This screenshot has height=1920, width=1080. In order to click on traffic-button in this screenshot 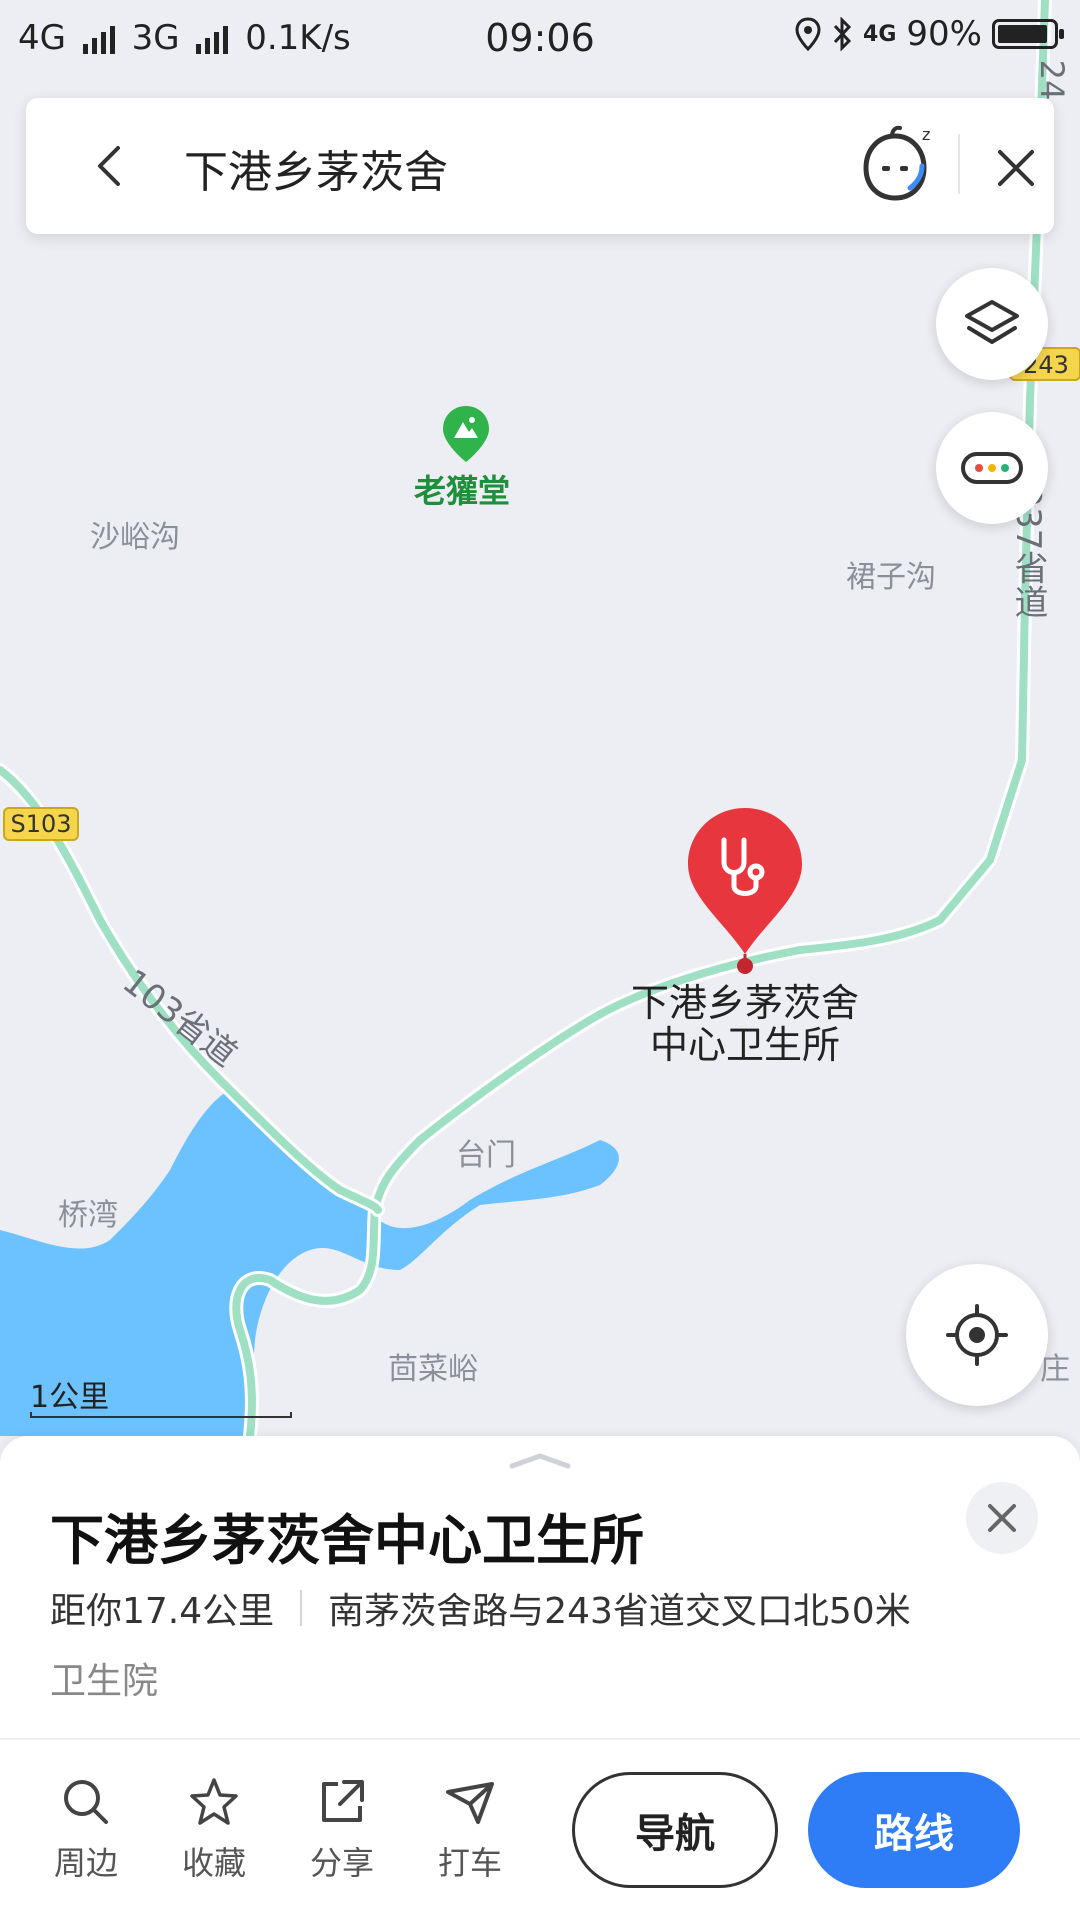, I will do `click(992, 468)`.